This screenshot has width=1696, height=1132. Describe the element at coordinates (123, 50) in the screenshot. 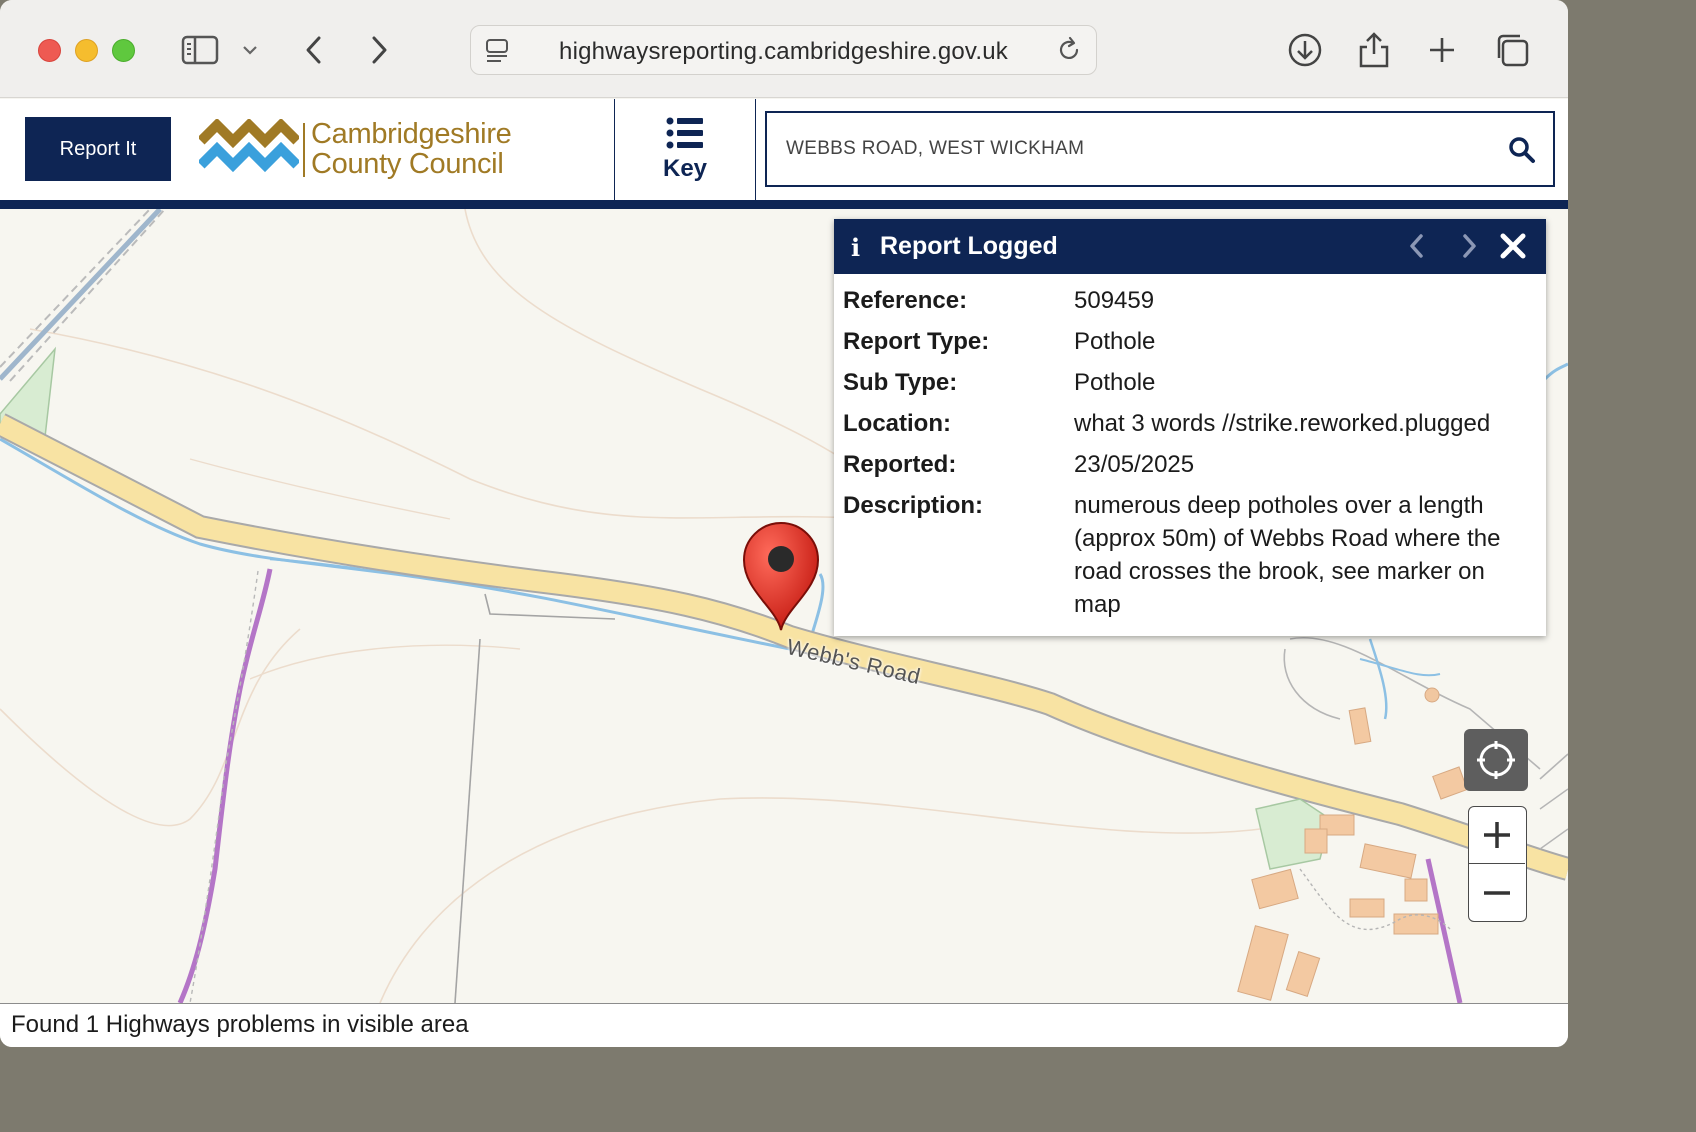

I see `zoom-window-button` at that location.